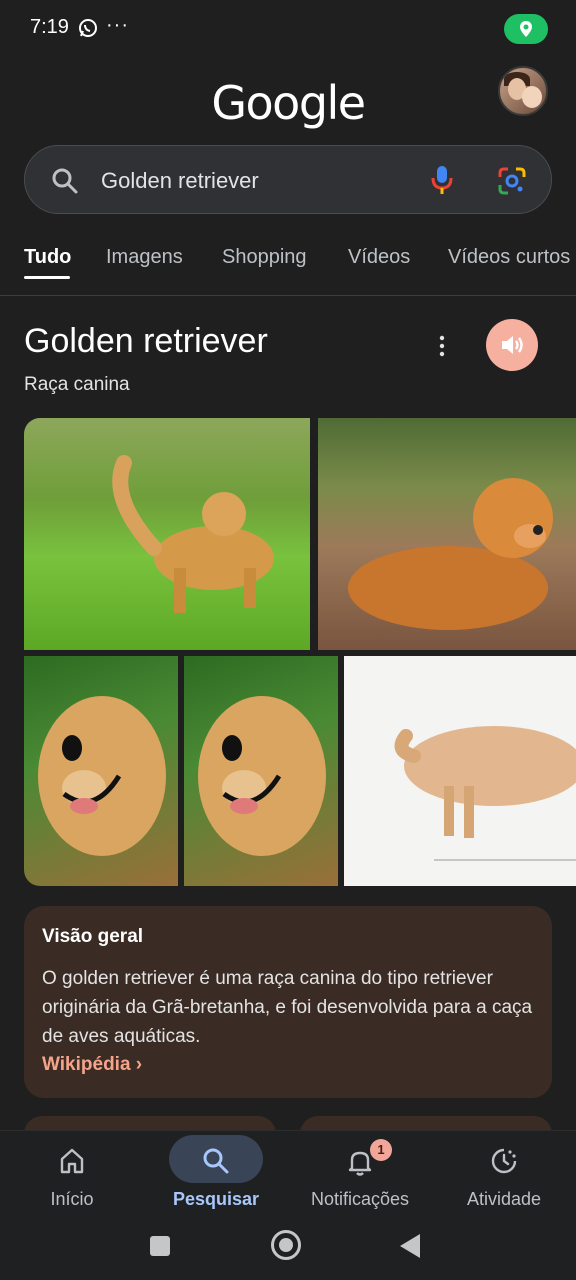  I want to click on status-bar: 7:19 ···, so click(288, 29).